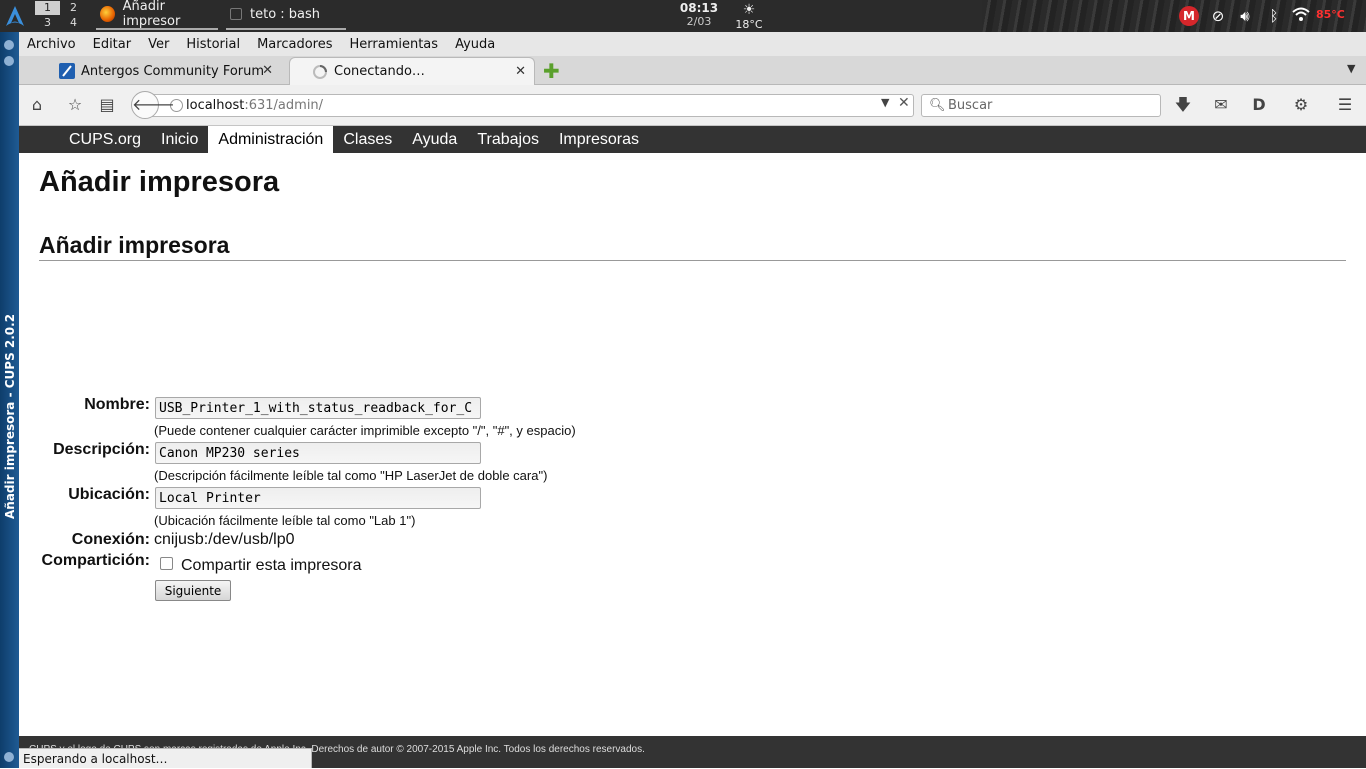  What do you see at coordinates (224, 539) in the screenshot?
I see `connection-value: cnijusb:/dev/usb/lp0` at bounding box center [224, 539].